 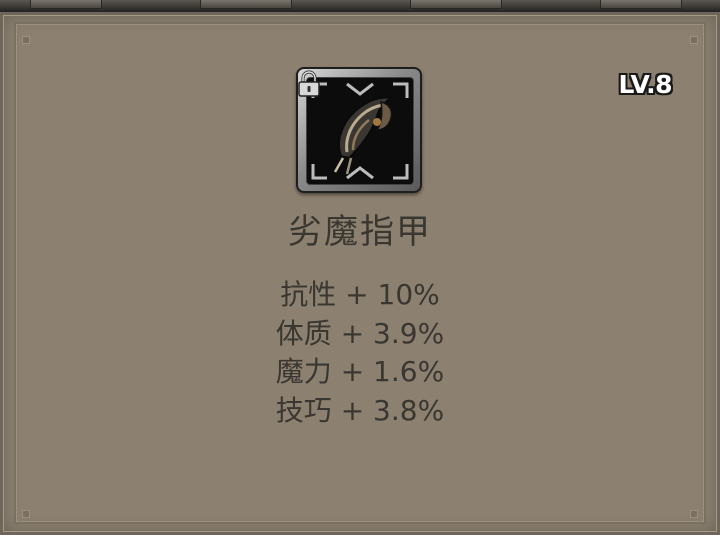 I want to click on item-icon-background, so click(x=360, y=131).